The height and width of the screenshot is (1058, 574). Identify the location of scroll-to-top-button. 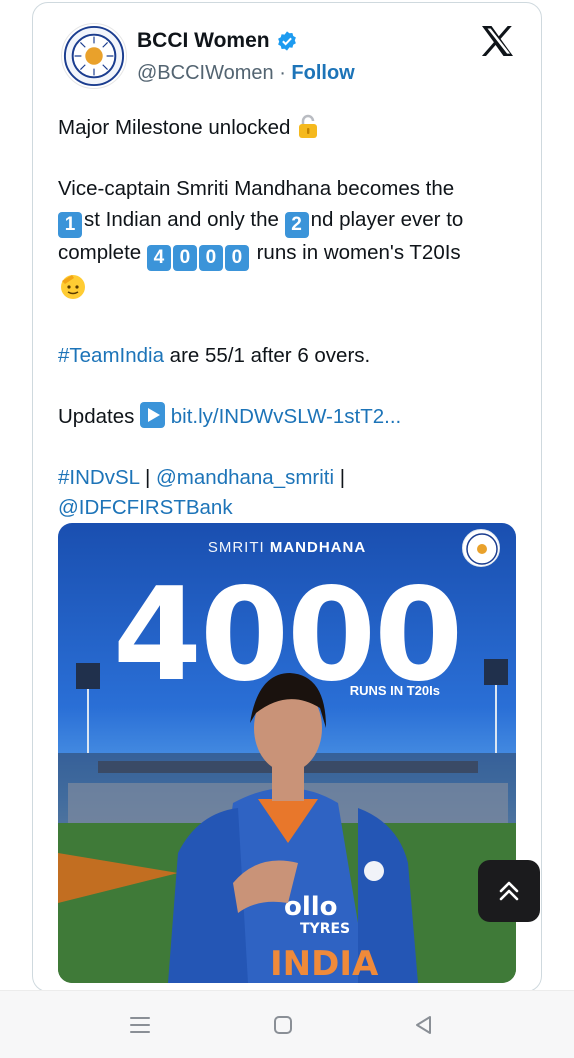
(509, 891).